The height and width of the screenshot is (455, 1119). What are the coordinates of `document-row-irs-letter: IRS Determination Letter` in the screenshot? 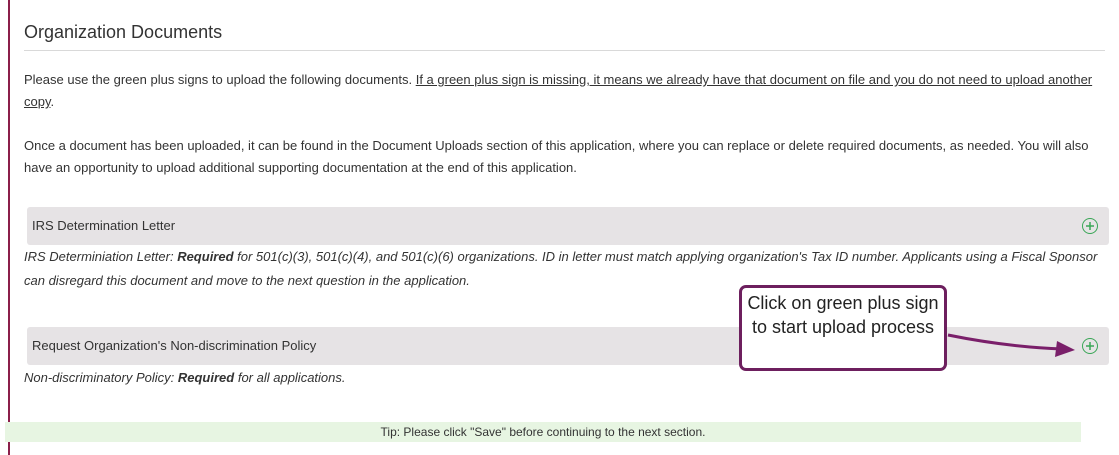 It's located at (568, 226).